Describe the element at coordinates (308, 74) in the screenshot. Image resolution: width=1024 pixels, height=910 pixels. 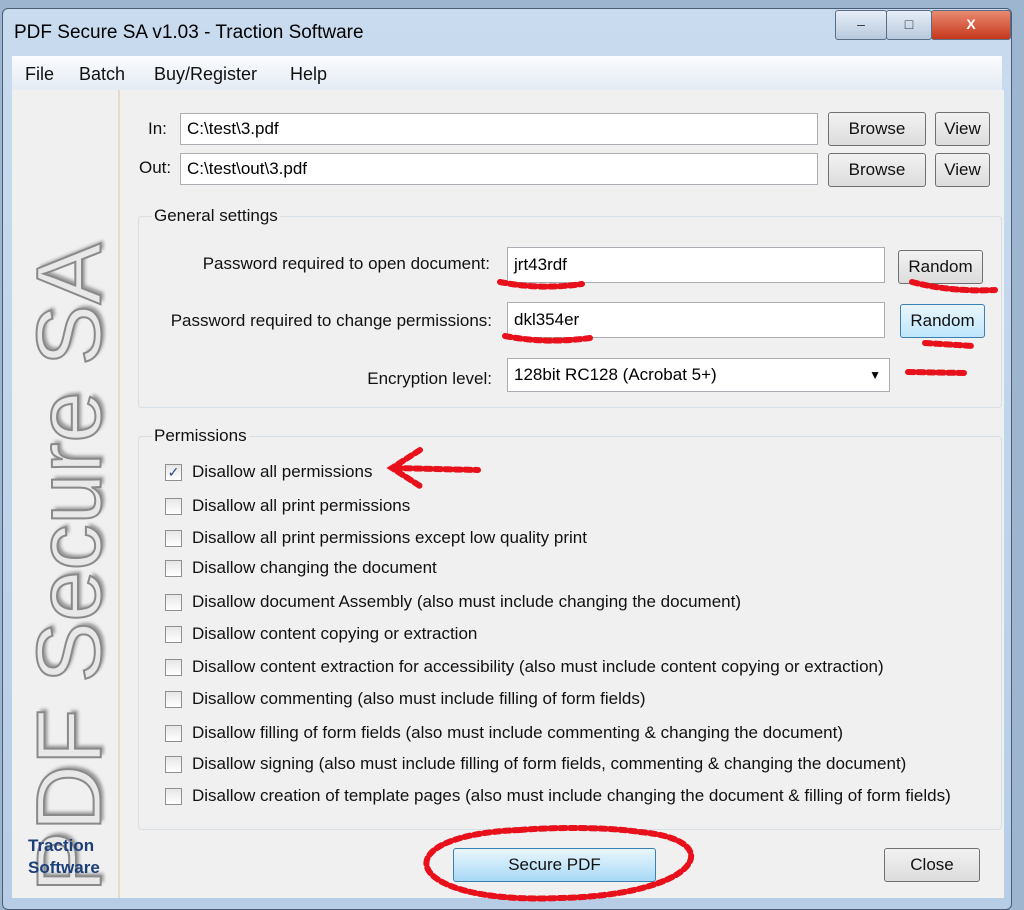
I see `menu-help: Help` at that location.